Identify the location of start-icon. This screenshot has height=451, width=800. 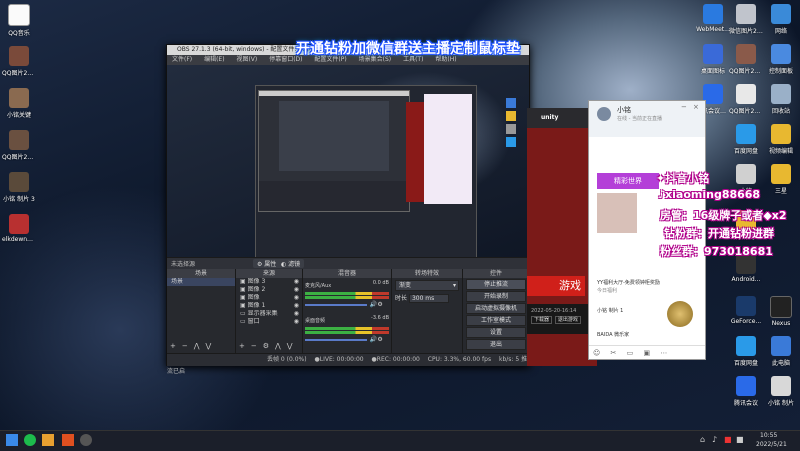
(12, 440).